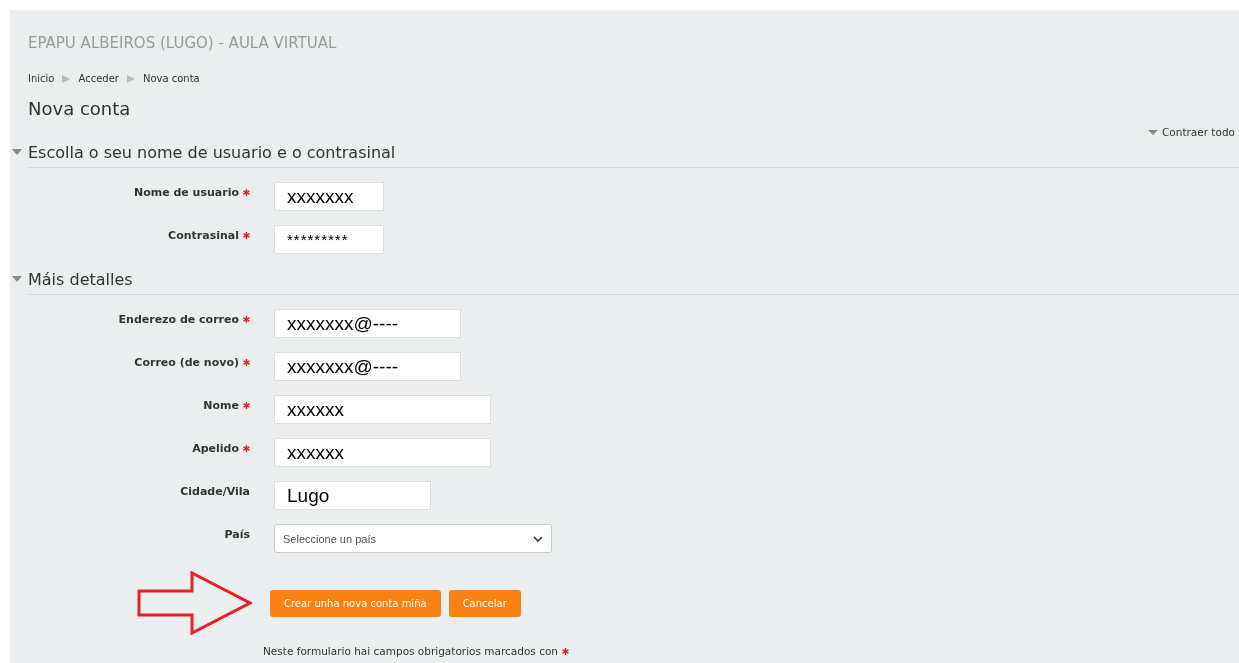 The height and width of the screenshot is (663, 1239). Describe the element at coordinates (221, 405) in the screenshot. I see `field-label: Nome` at that location.